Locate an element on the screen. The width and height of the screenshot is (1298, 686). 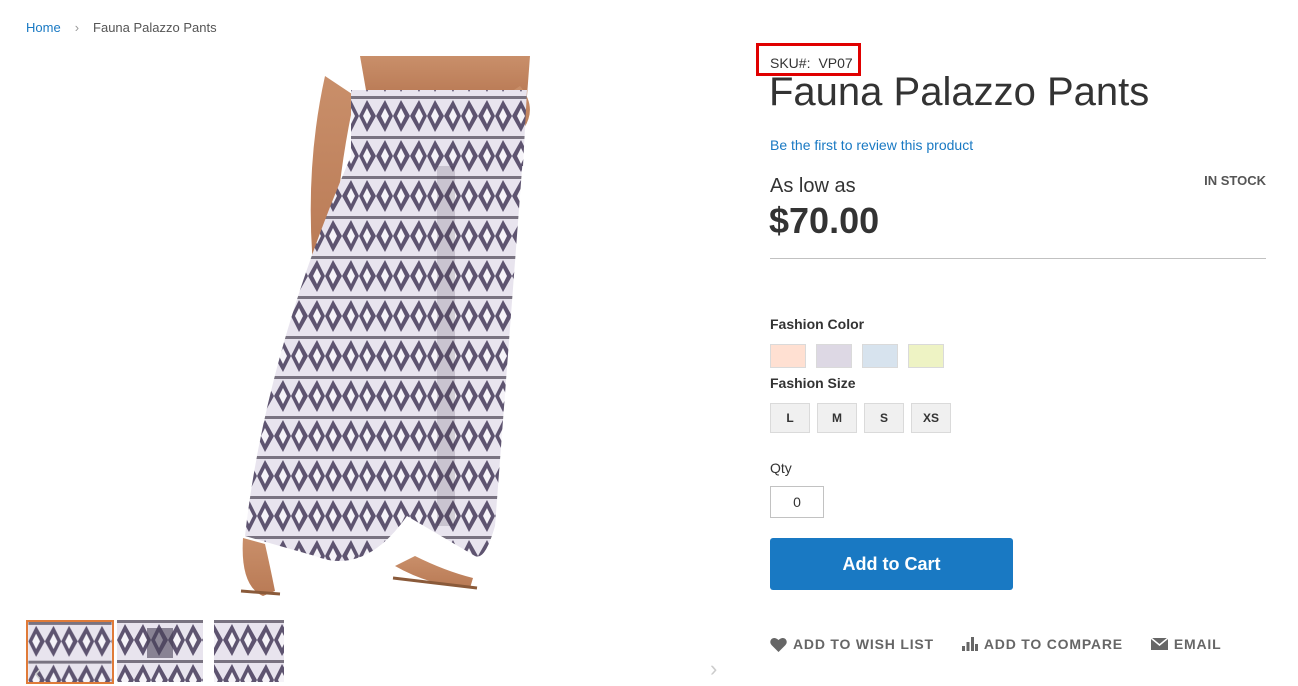
envelope-icon is located at coordinates (1159, 644).